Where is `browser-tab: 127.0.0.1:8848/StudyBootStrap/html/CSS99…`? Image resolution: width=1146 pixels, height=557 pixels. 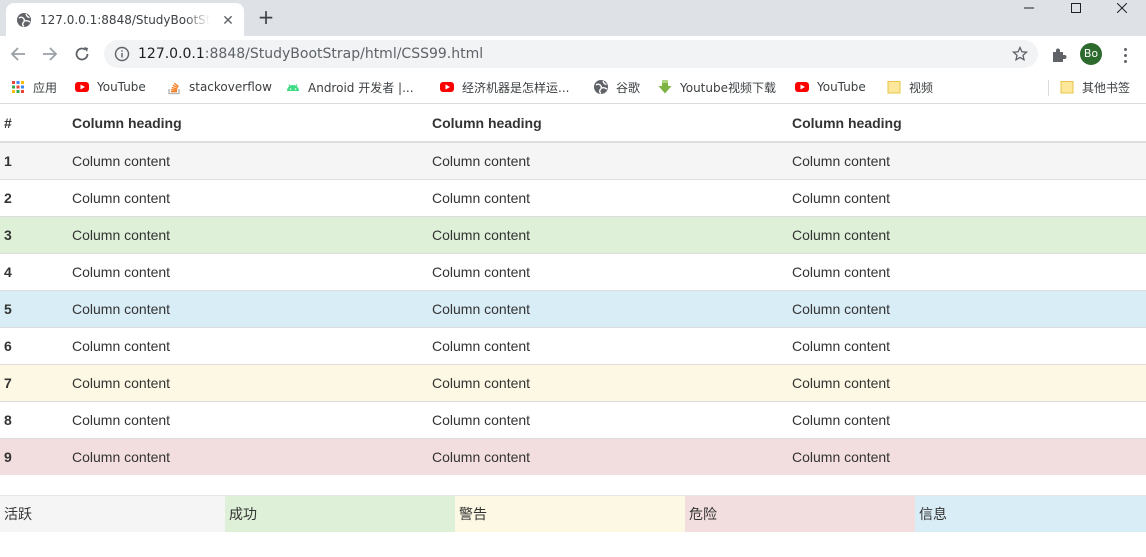
browser-tab: 127.0.0.1:8848/StudyBootStrap/html/CSS99… is located at coordinates (125, 19).